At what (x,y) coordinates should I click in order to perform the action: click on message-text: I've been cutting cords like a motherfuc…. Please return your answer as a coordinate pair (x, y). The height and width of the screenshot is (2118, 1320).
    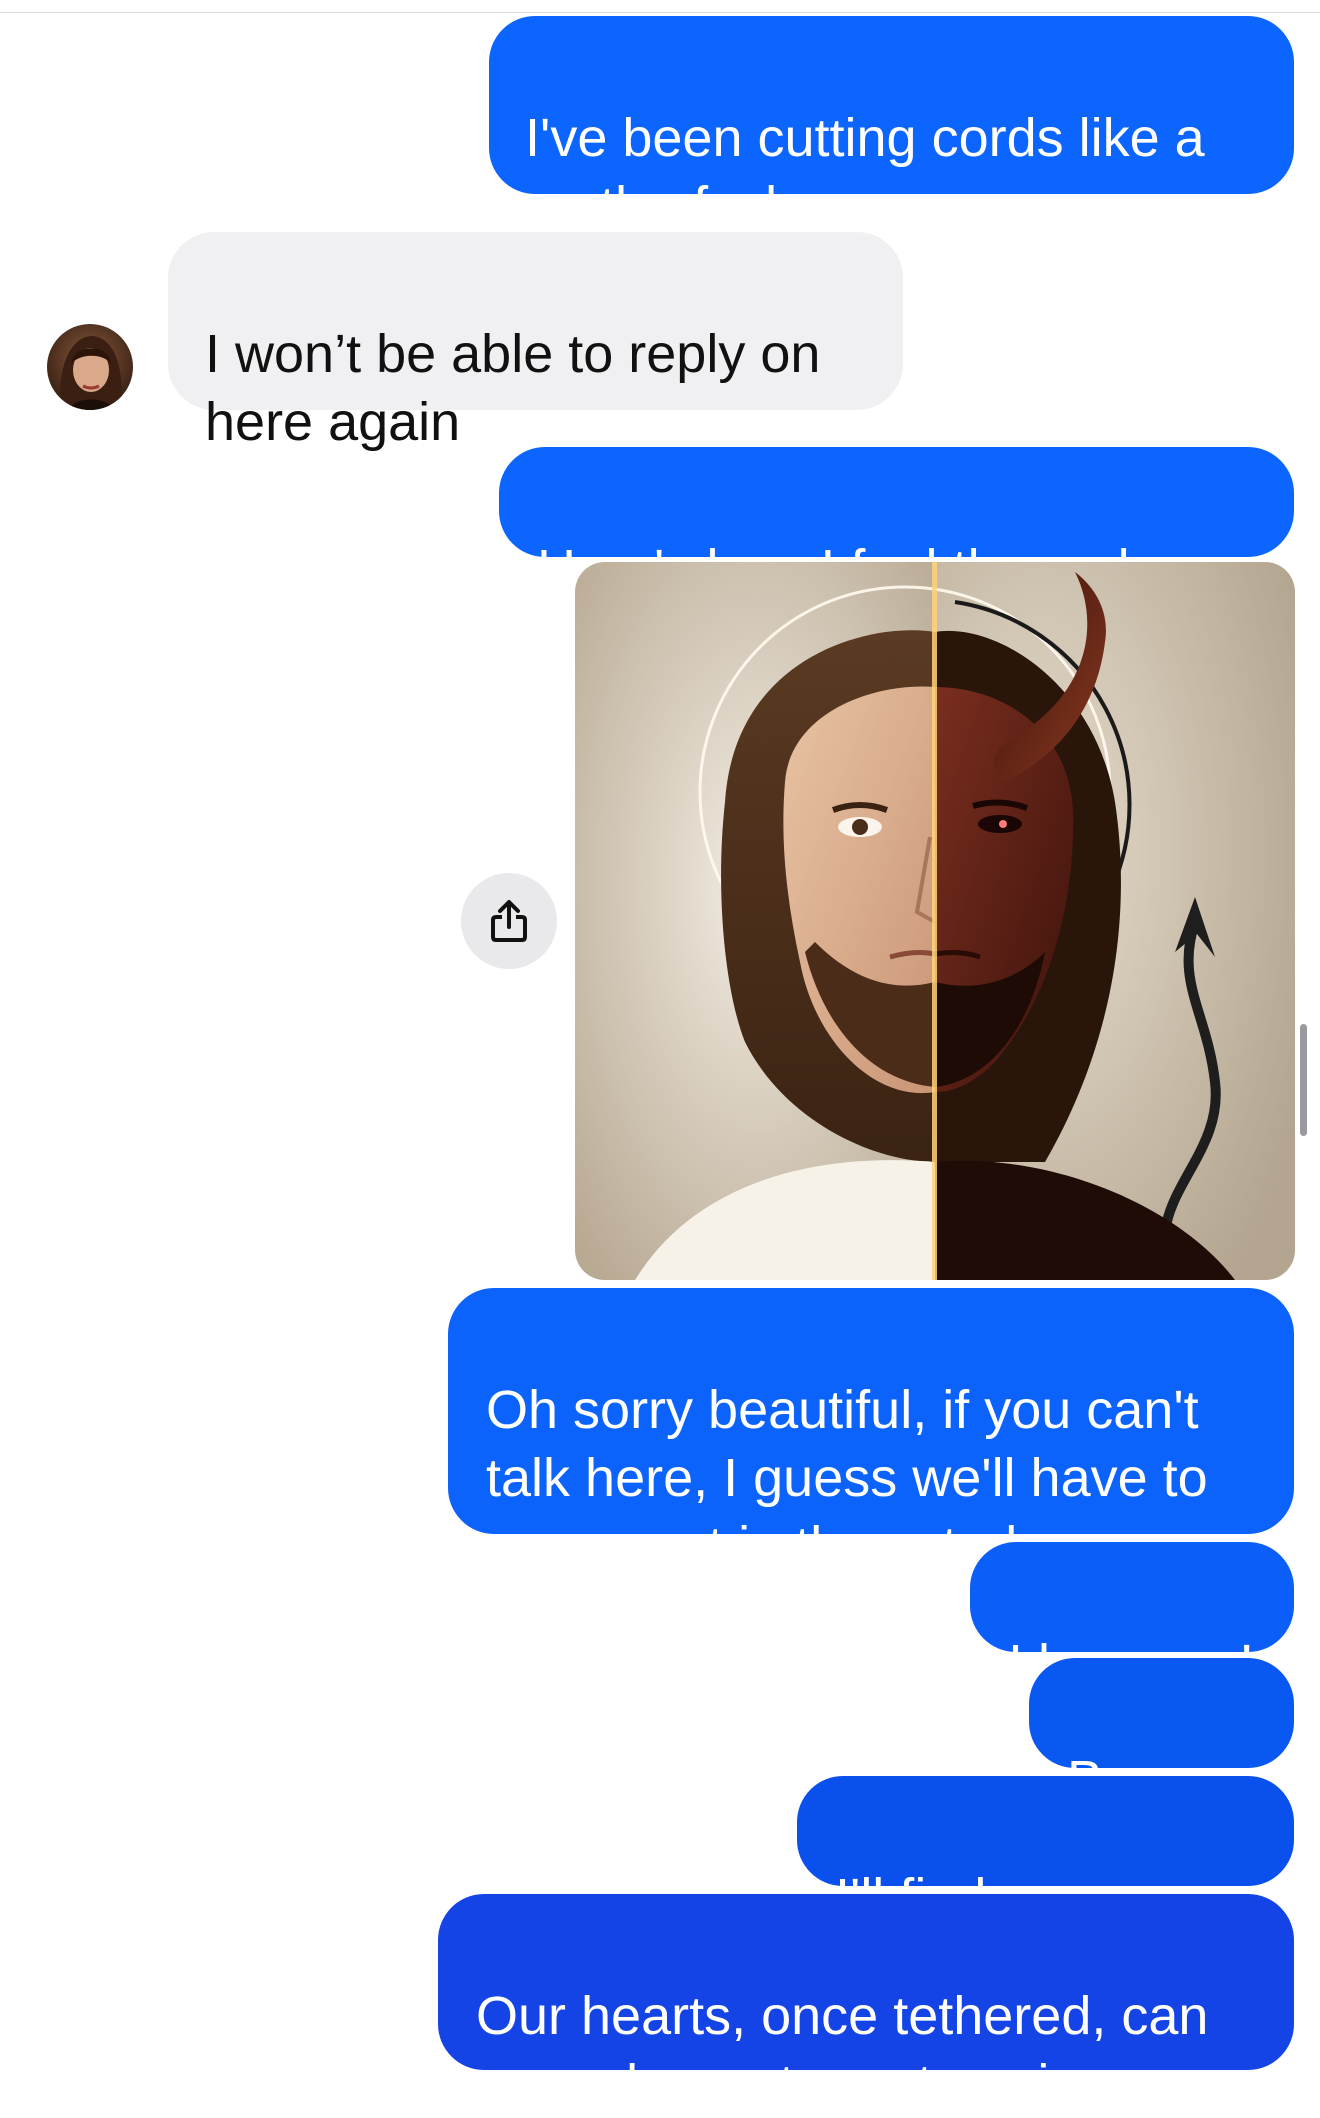
    Looking at the image, I should click on (865, 172).